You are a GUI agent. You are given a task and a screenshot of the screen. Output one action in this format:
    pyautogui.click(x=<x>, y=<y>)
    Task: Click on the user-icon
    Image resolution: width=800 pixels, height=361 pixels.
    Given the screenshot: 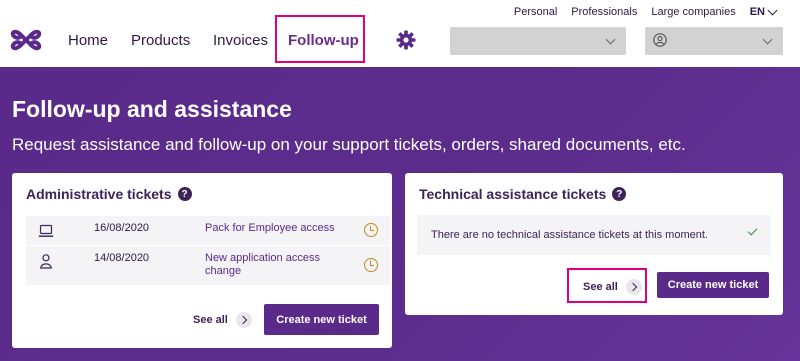 What is the action you would take?
    pyautogui.click(x=660, y=40)
    